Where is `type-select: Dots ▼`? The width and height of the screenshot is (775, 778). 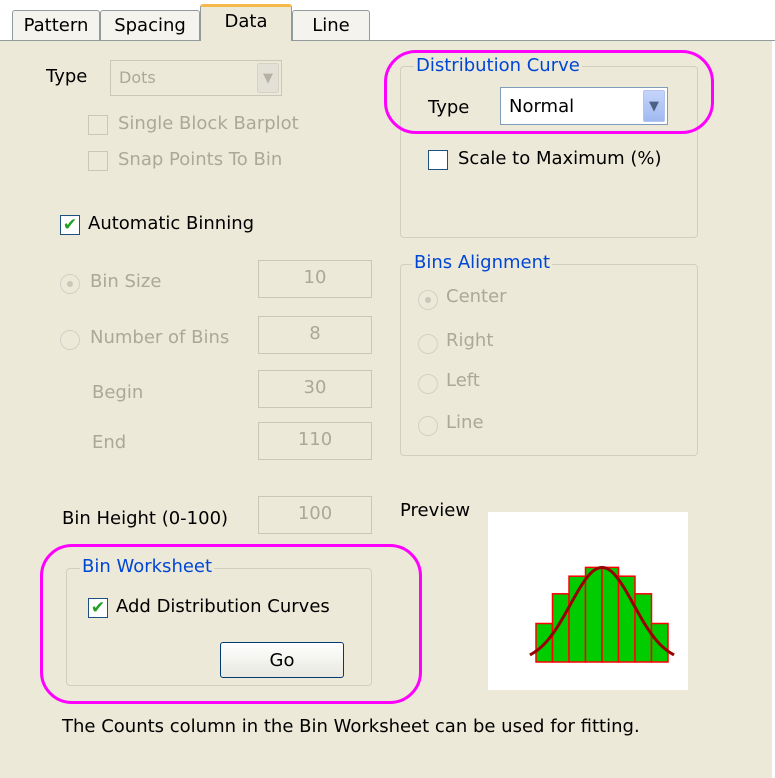
type-select: Dots ▼ is located at coordinates (196, 78).